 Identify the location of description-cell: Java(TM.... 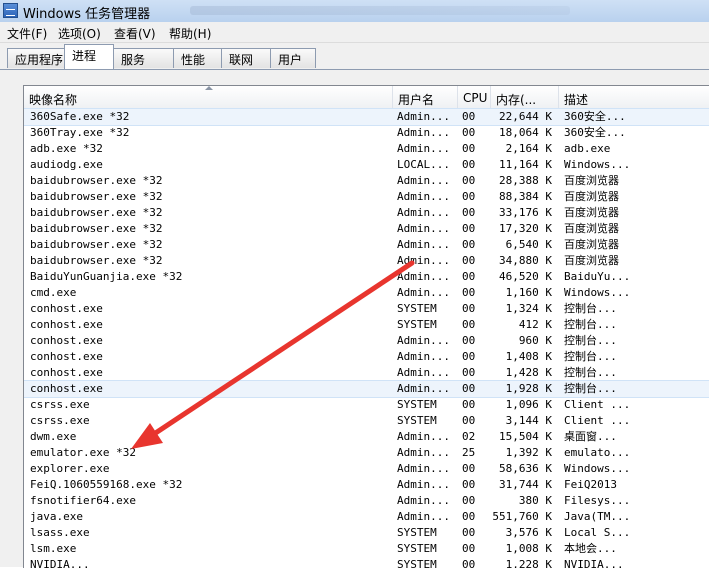
(597, 516).